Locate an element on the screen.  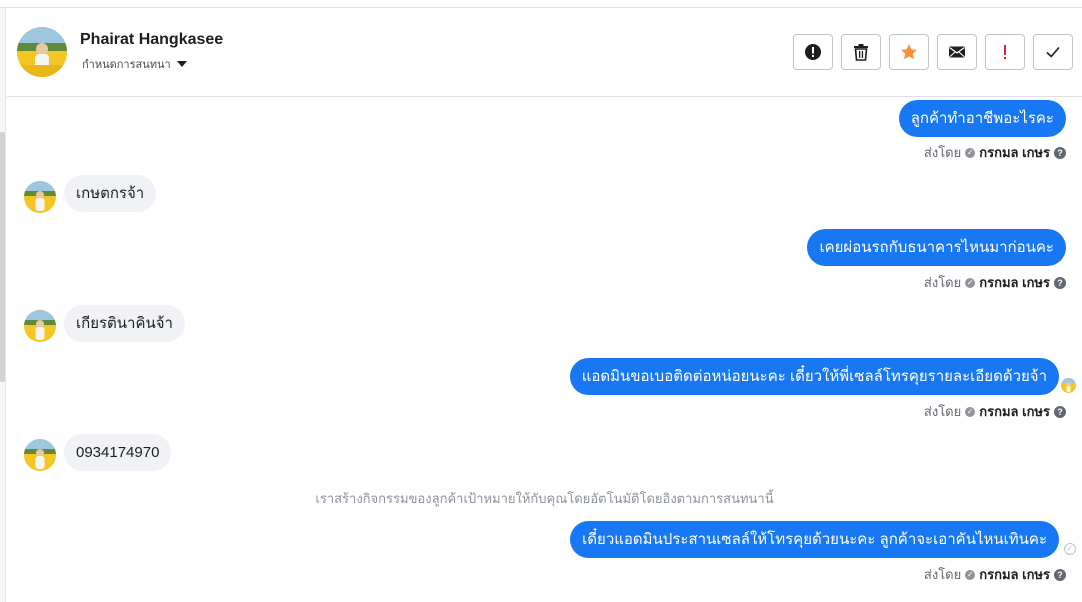
delete-button is located at coordinates (861, 52).